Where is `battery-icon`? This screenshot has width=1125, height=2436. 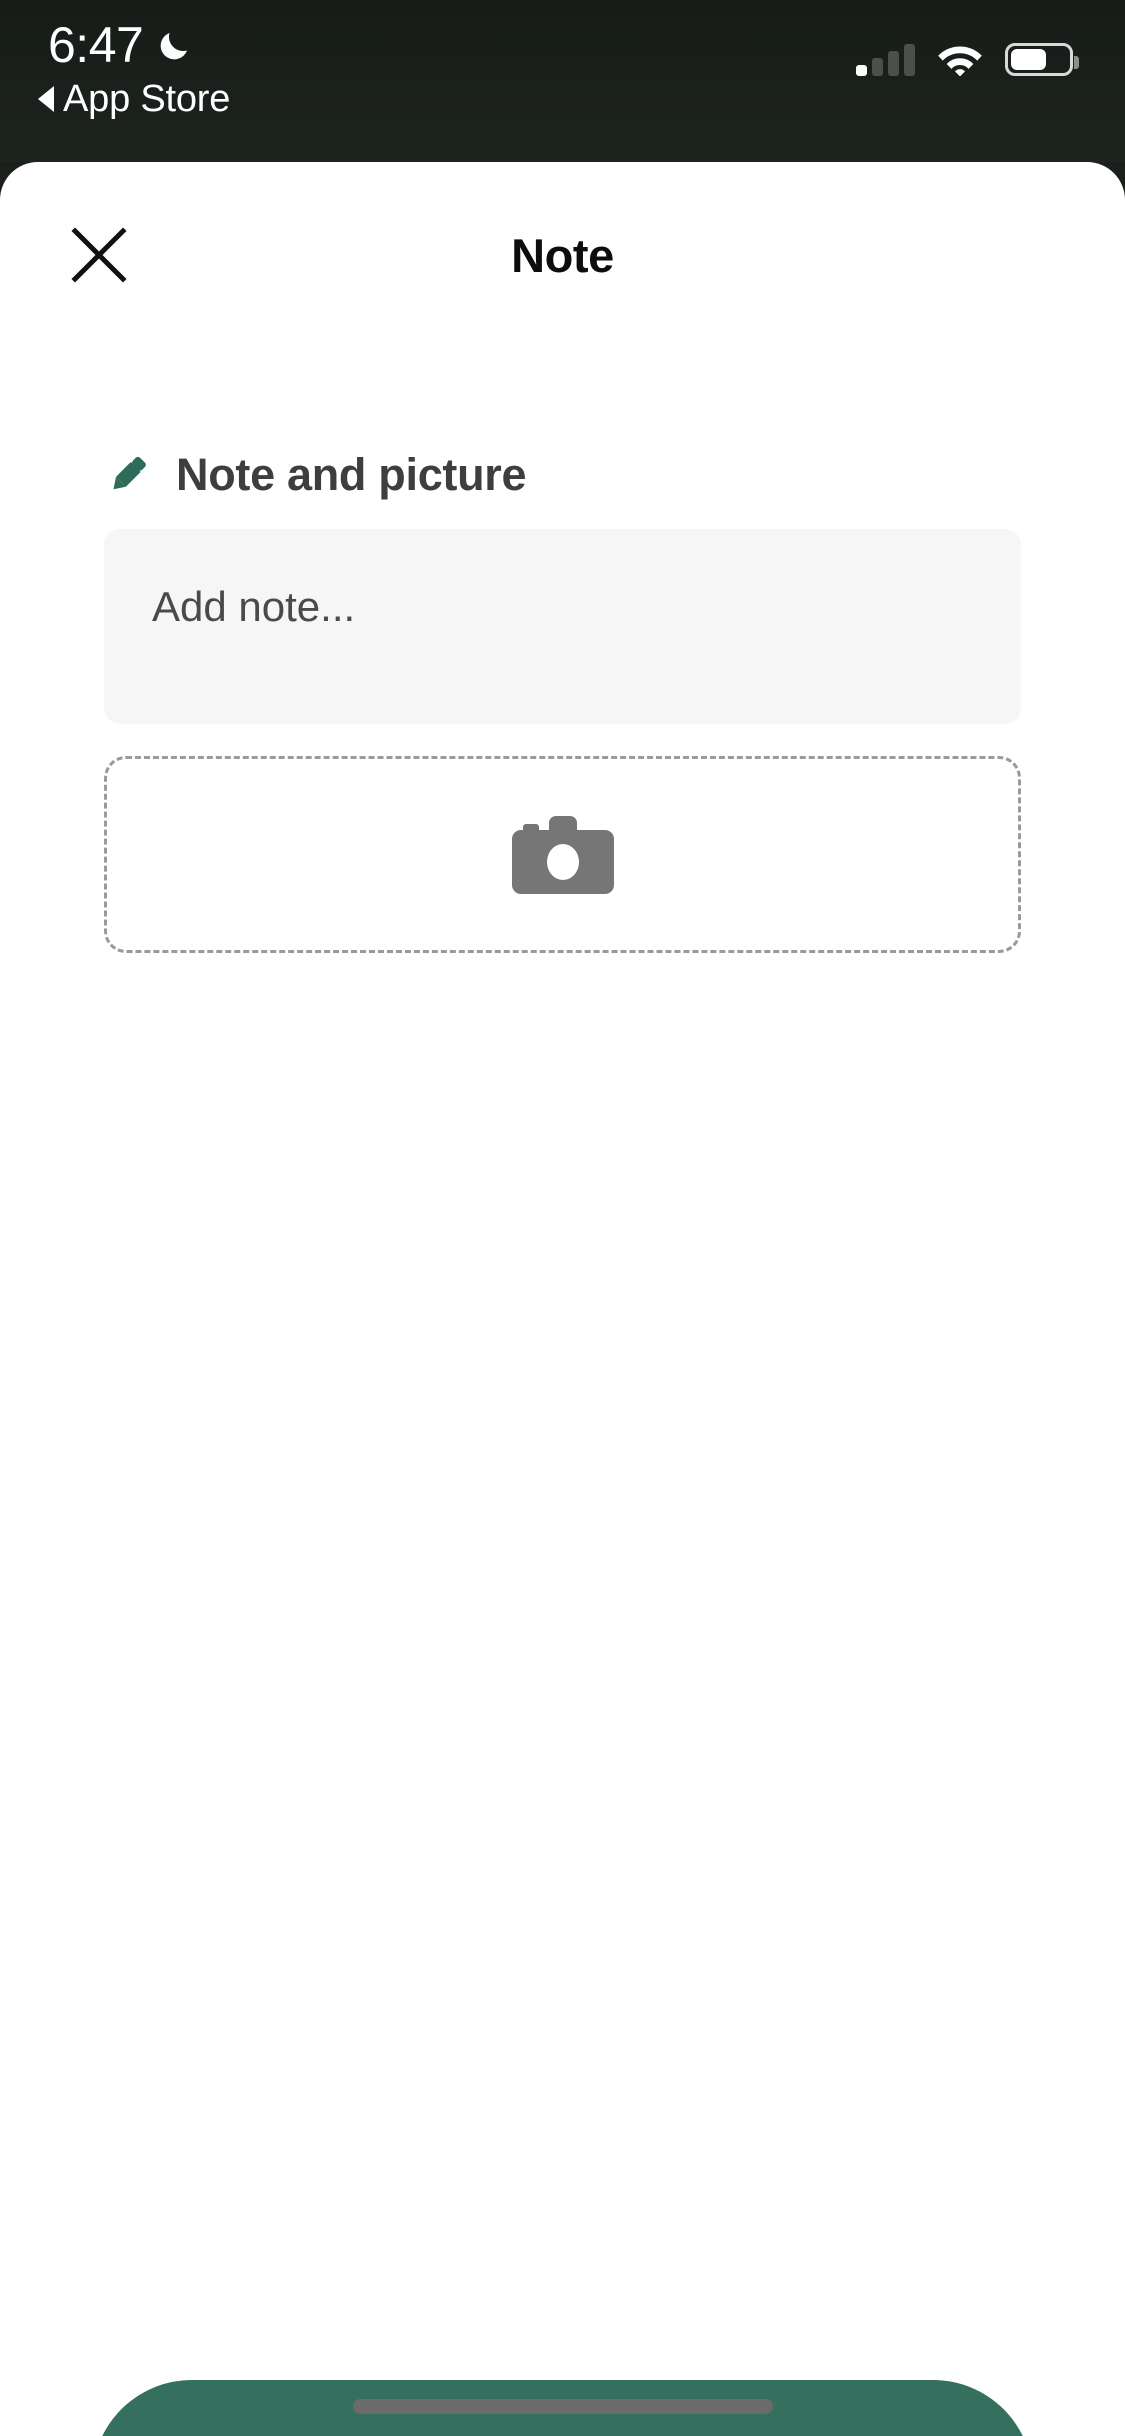
battery-icon is located at coordinates (1042, 59).